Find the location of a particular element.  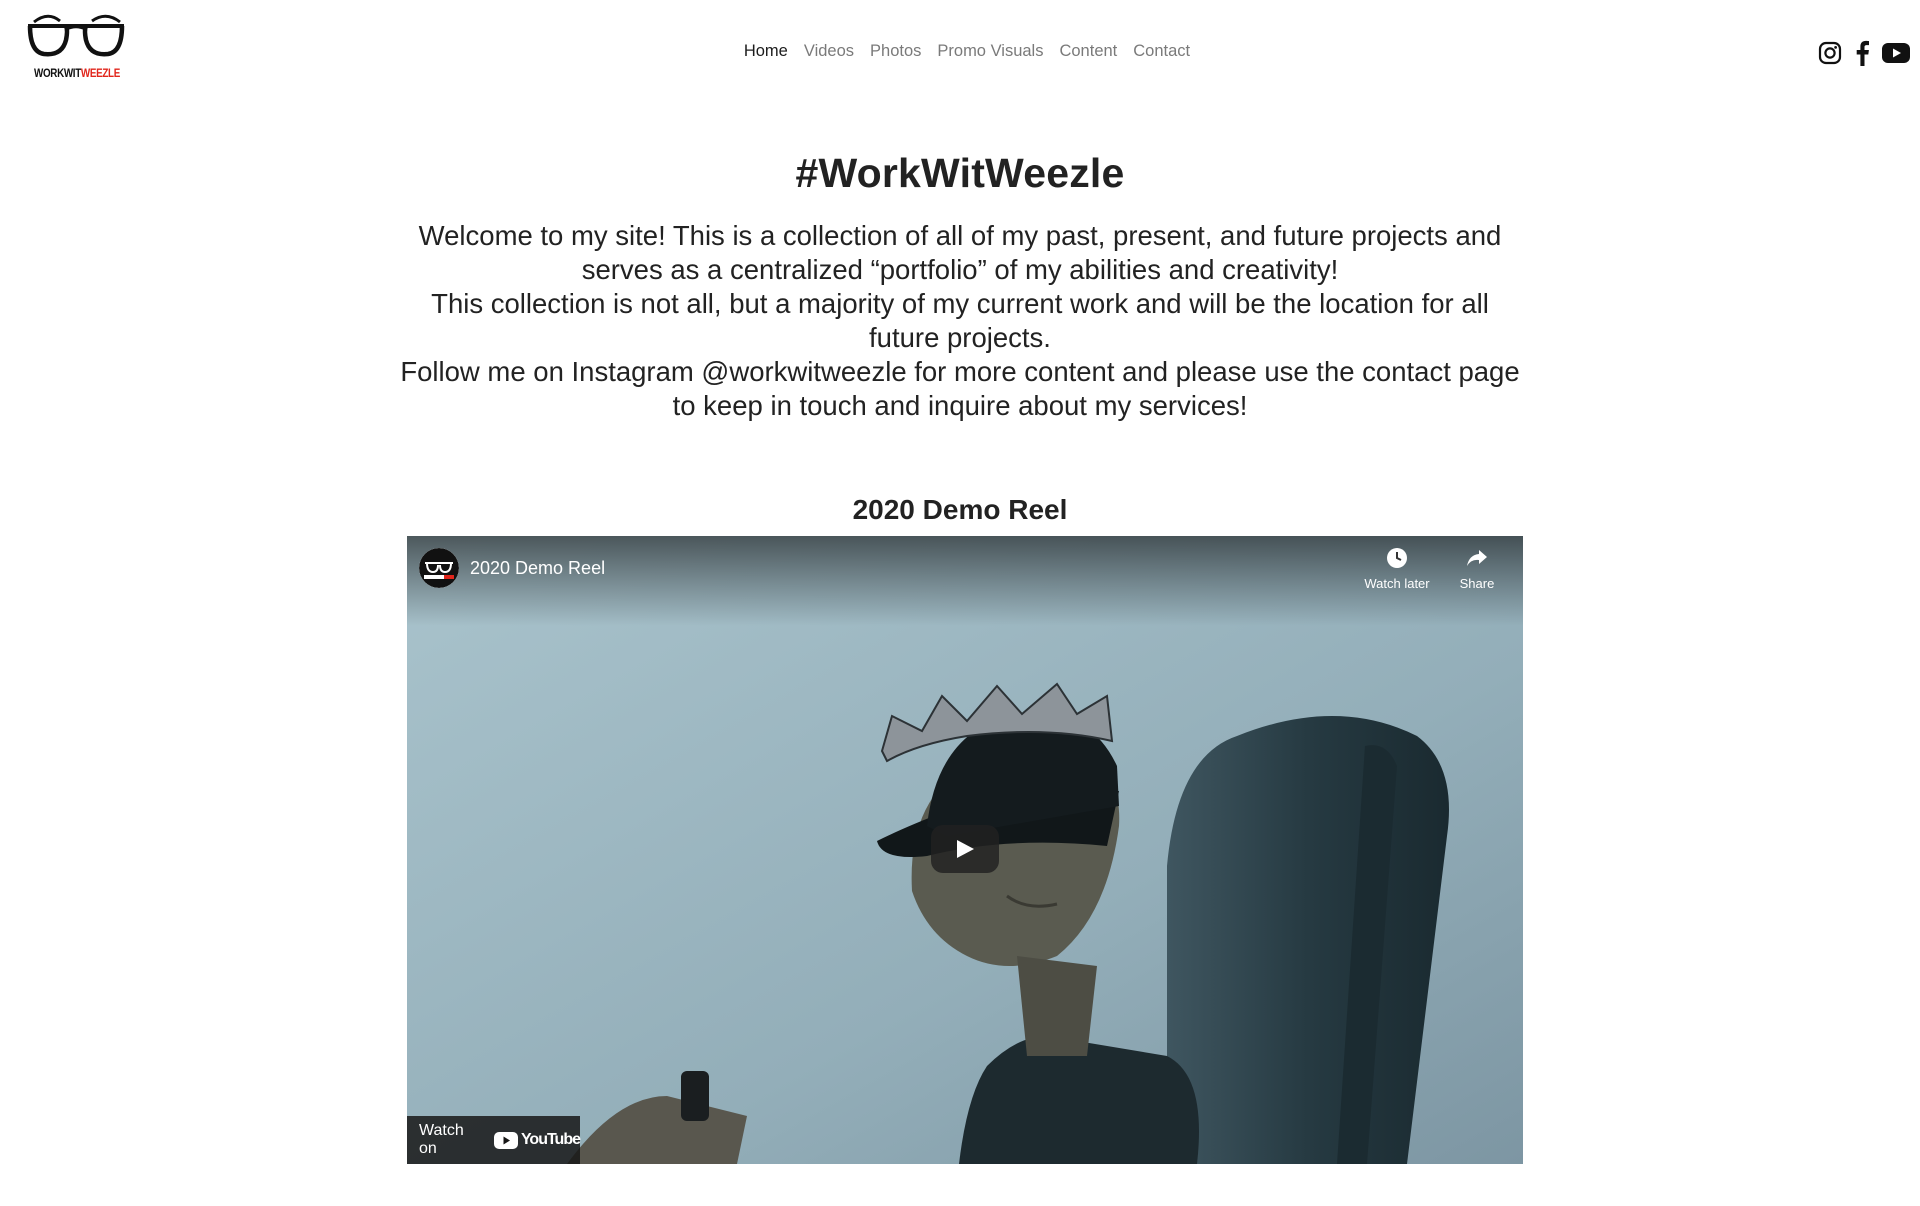

logo-text-part2: WEEZLE is located at coordinates (100, 73).